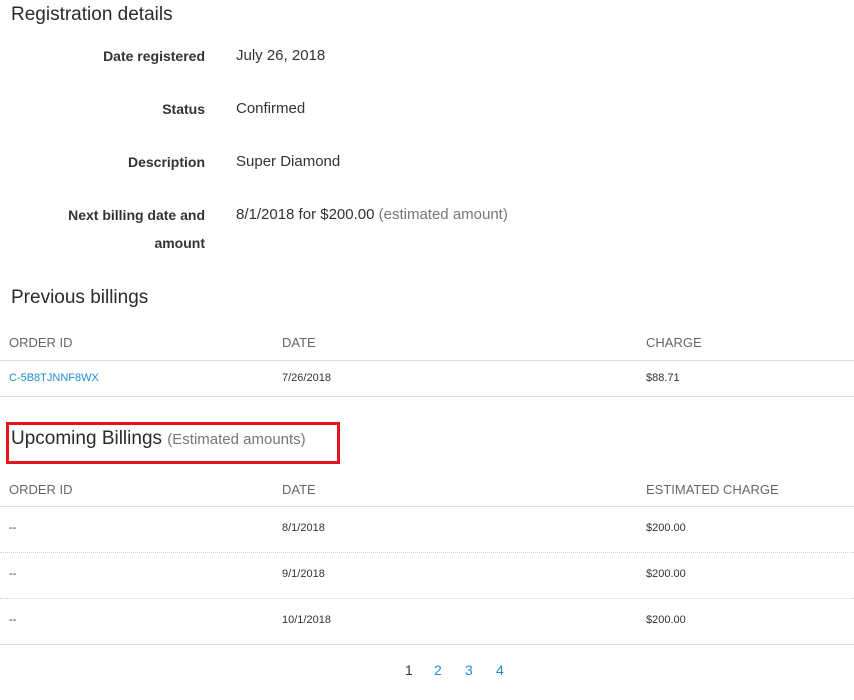 The image size is (854, 700). Describe the element at coordinates (299, 342) in the screenshot. I see `previous-header-date: DATE` at that location.